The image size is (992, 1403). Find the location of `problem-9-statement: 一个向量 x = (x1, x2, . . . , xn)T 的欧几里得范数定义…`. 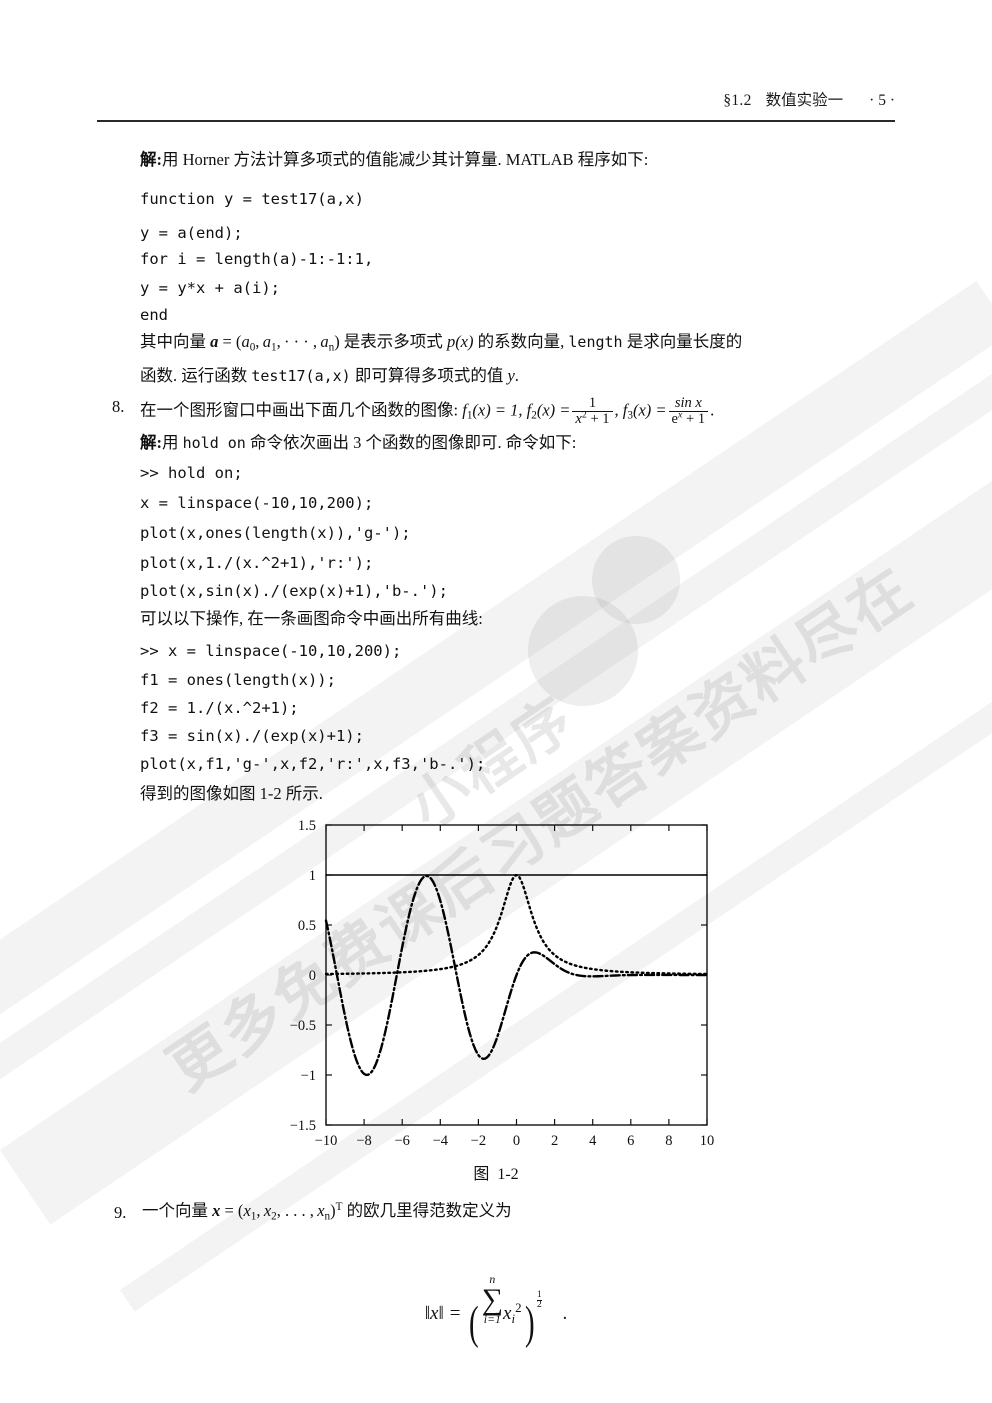

problem-9-statement: 一个向量 x = (x1, x2, . . . , xn)T 的欧几里得范数定义… is located at coordinates (327, 1211).